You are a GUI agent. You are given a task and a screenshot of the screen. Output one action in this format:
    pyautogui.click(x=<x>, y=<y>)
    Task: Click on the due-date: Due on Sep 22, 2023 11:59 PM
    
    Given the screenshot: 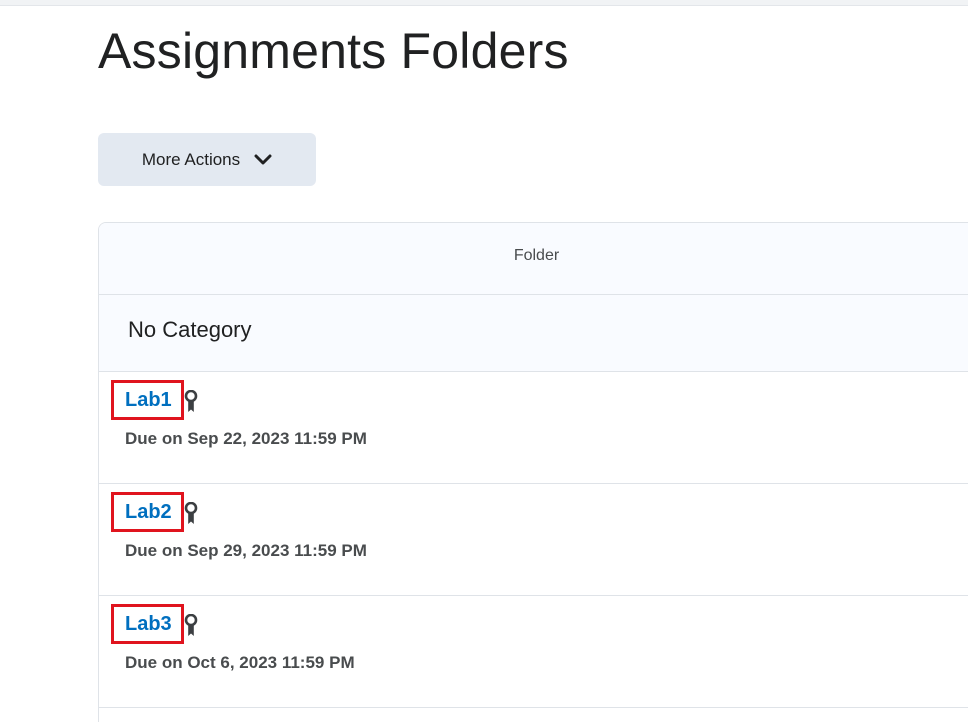 What is the action you would take?
    pyautogui.click(x=246, y=438)
    